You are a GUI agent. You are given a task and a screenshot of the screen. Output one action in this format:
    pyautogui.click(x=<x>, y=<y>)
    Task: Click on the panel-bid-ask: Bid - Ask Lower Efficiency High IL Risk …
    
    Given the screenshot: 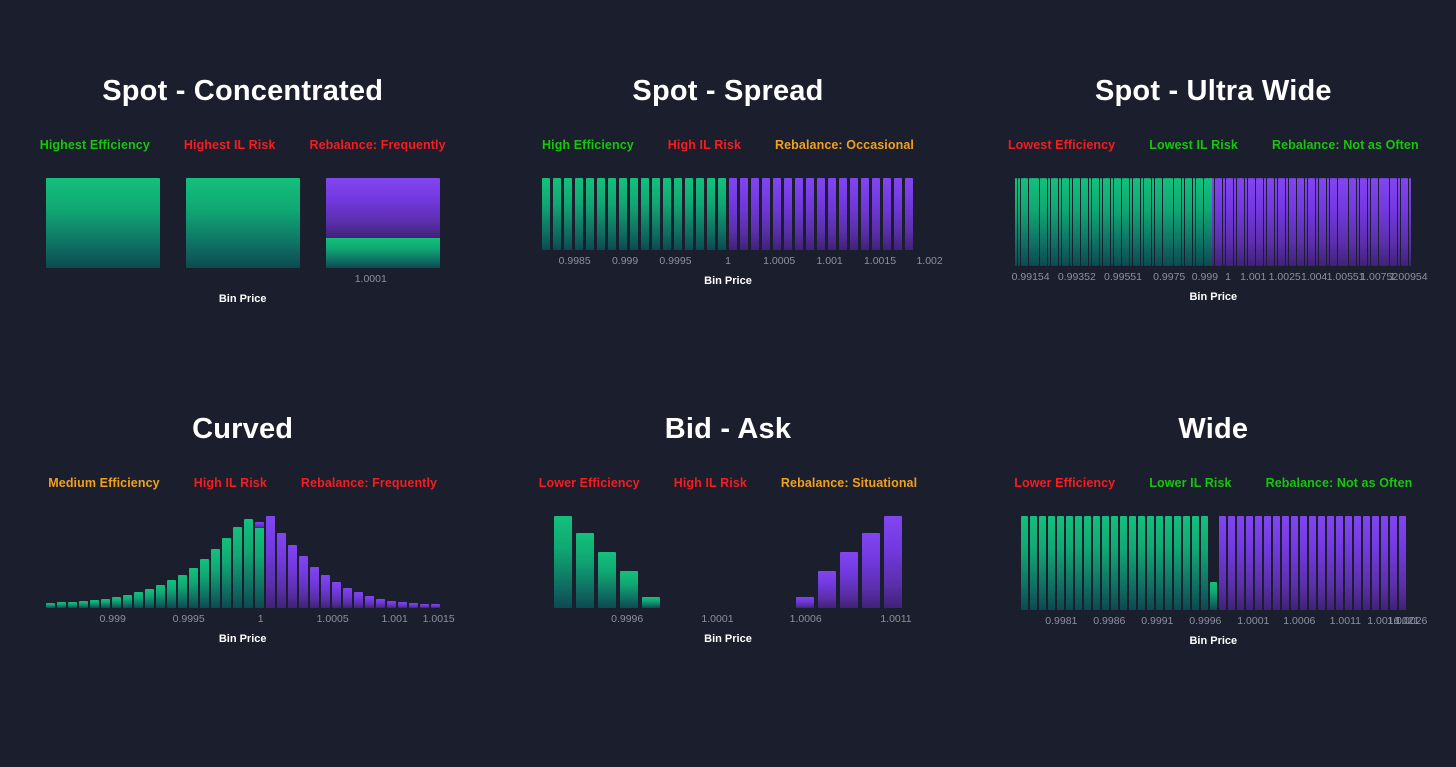 What is the action you would take?
    pyautogui.click(x=727, y=507)
    